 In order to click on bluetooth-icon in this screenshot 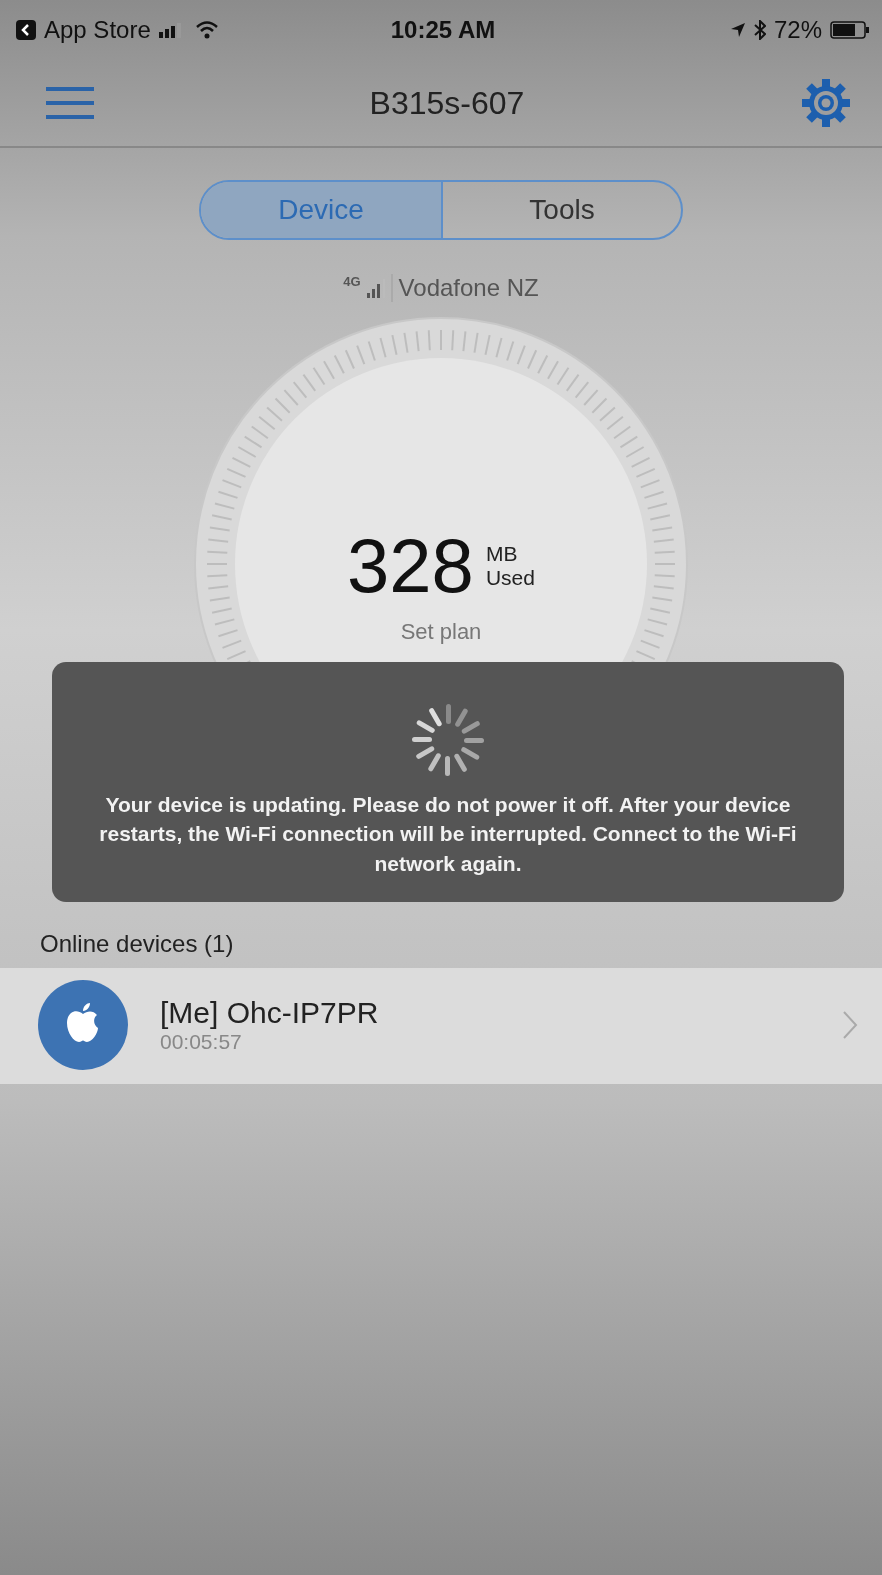, I will do `click(759, 30)`.